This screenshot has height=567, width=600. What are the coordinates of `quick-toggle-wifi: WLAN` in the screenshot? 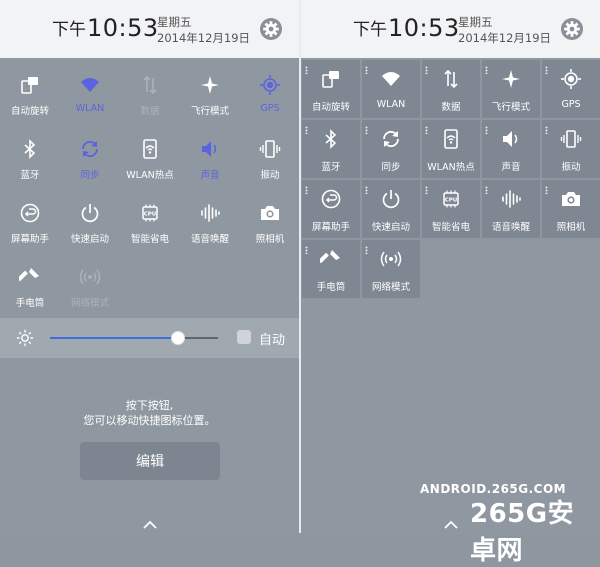 It's located at (90, 94).